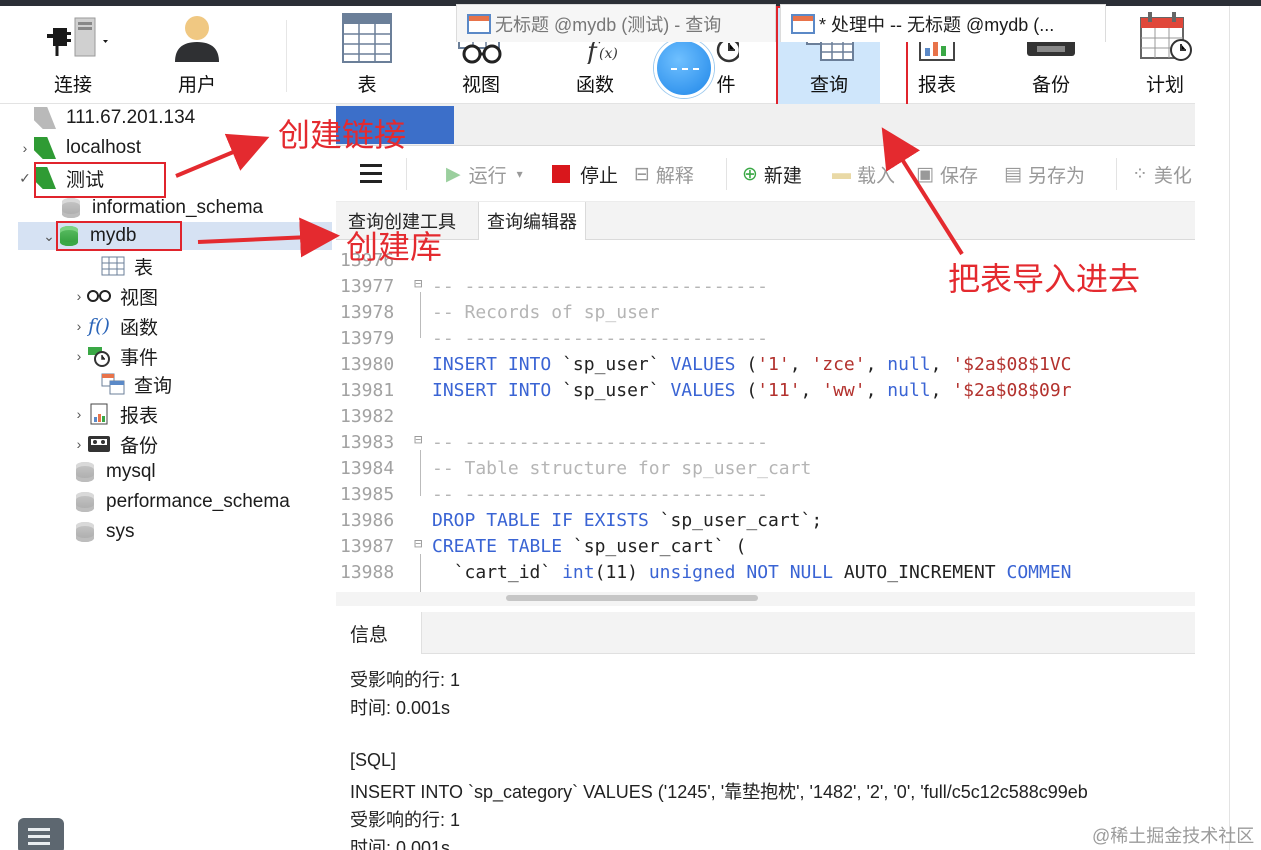 The image size is (1261, 850). What do you see at coordinates (115, 444) in the screenshot?
I see `tree-item-backups: › 备份` at bounding box center [115, 444].